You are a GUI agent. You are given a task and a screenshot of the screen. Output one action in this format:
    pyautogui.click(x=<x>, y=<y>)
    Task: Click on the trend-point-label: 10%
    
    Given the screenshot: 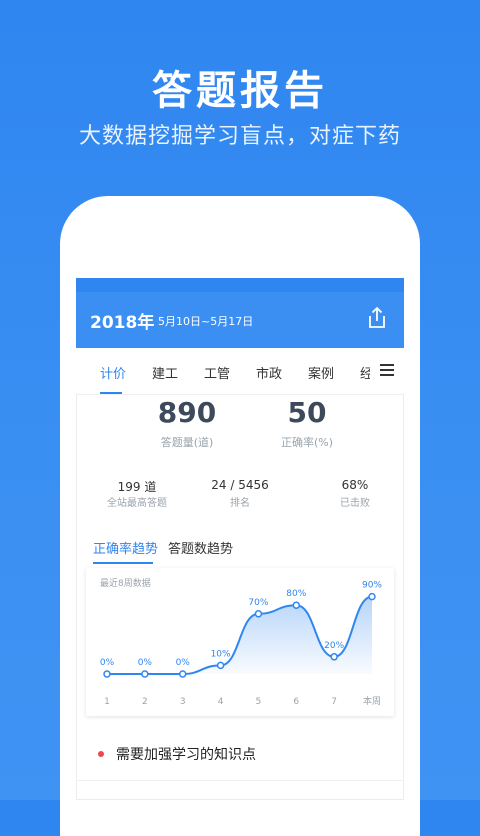 What is the action you would take?
    pyautogui.click(x=221, y=654)
    